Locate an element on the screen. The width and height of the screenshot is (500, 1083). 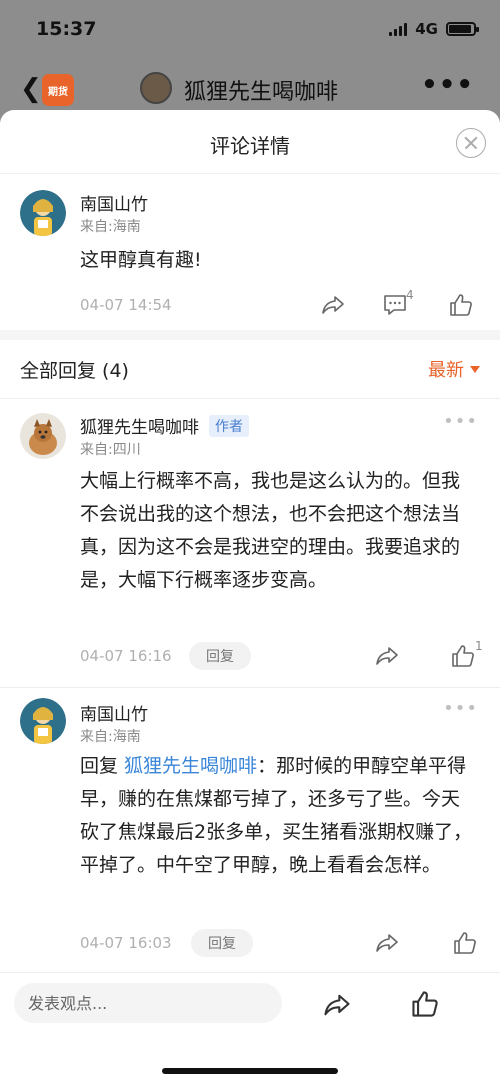
author-badge: 作者 is located at coordinates (229, 425).